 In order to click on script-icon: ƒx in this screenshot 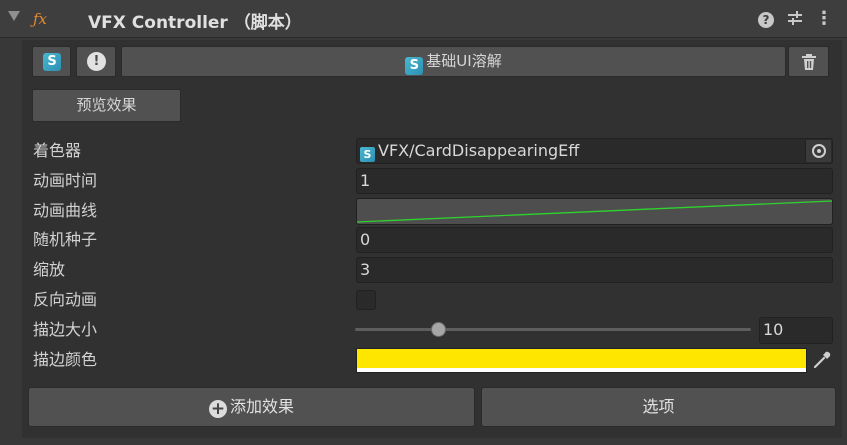, I will do `click(39, 19)`.